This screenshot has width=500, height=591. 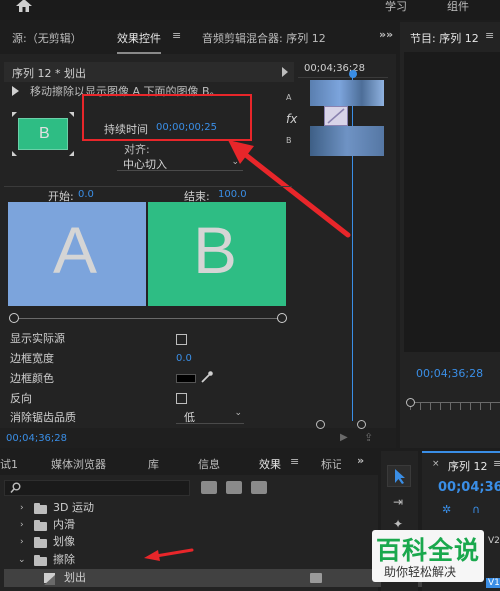 I want to click on clip-path: 序列 12 * 划出, so click(x=49, y=73).